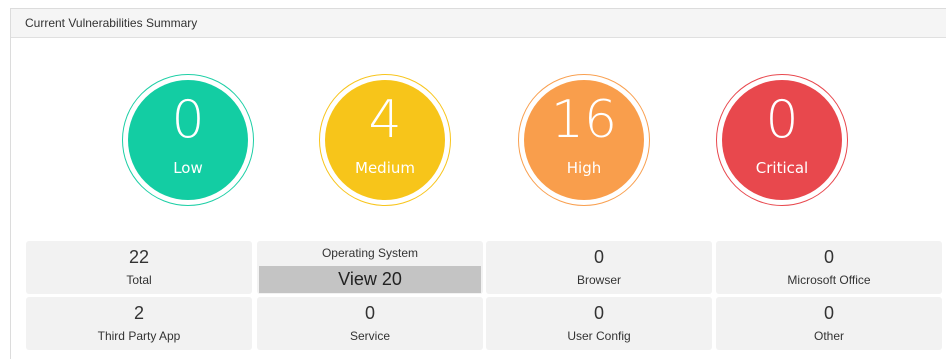  What do you see at coordinates (139, 336) in the screenshot?
I see `tile-third-party-app-label: Third Party App` at bounding box center [139, 336].